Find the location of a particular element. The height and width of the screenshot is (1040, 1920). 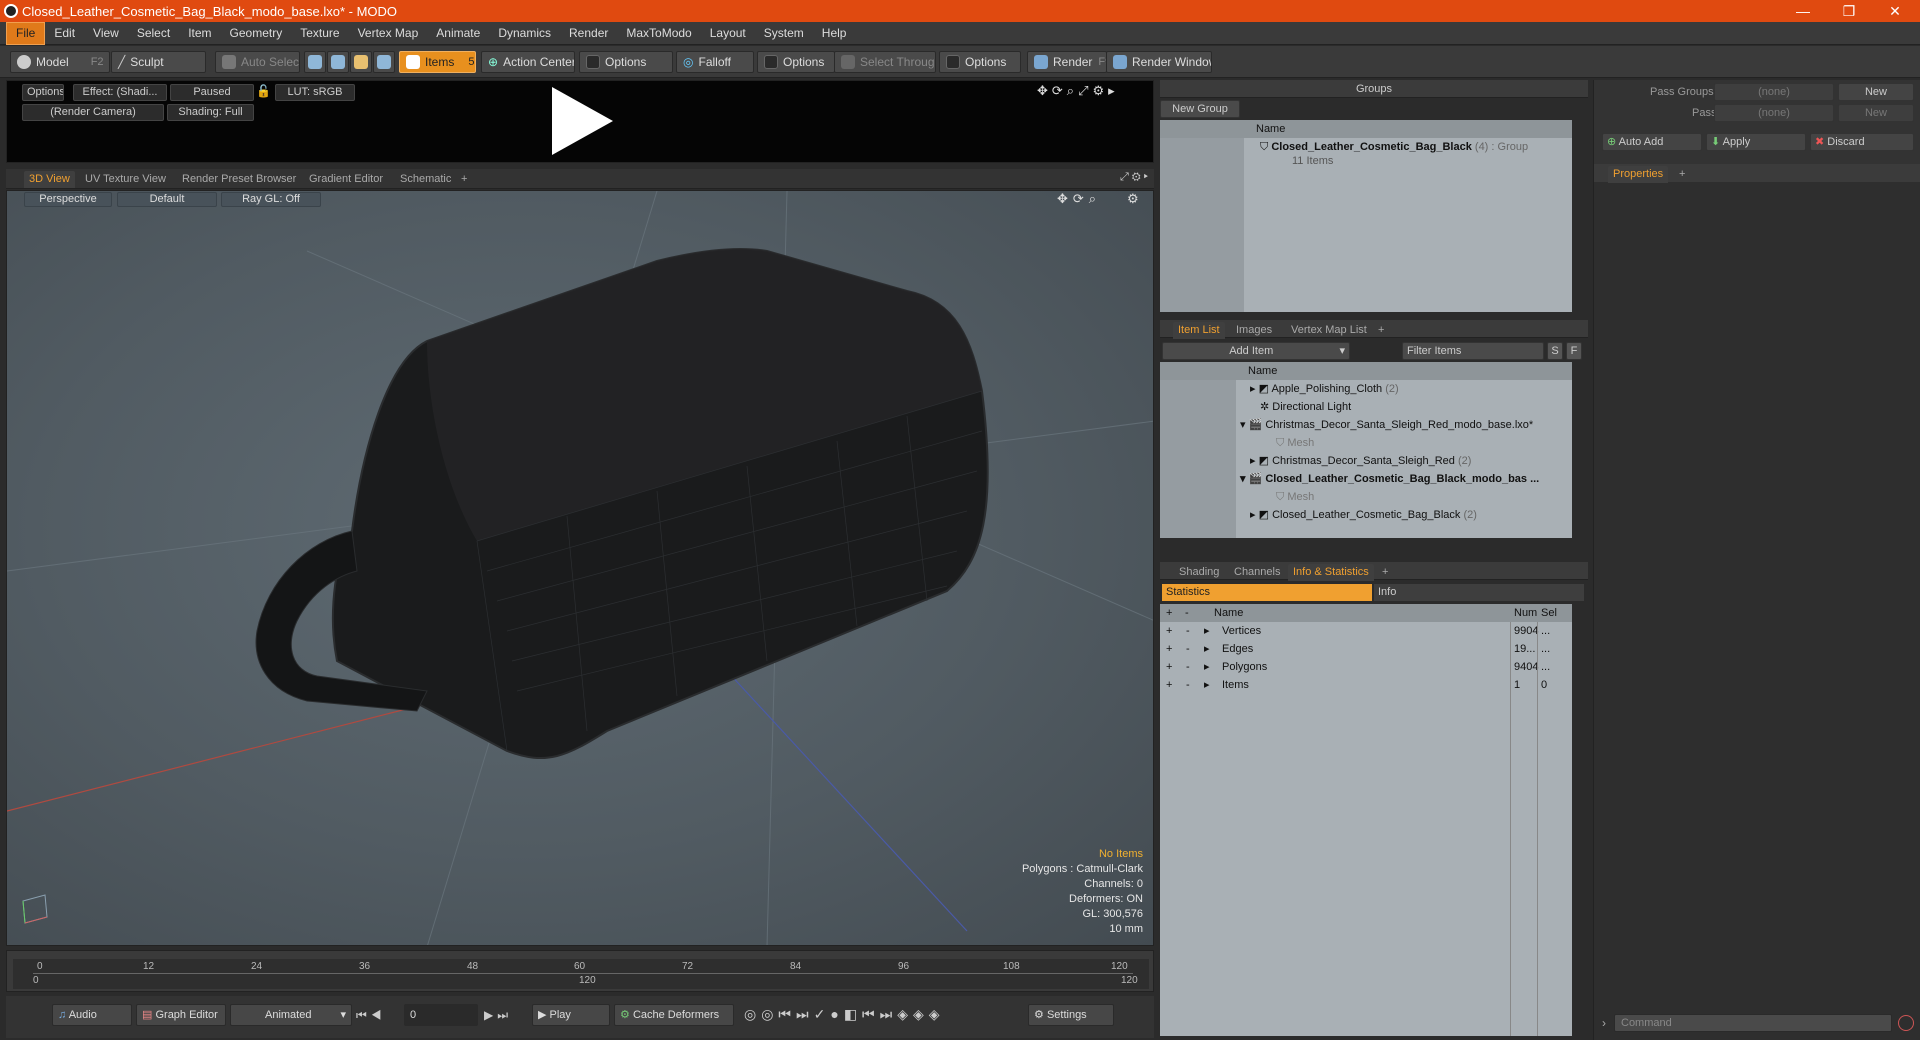

menu-item: Item is located at coordinates (199, 33).